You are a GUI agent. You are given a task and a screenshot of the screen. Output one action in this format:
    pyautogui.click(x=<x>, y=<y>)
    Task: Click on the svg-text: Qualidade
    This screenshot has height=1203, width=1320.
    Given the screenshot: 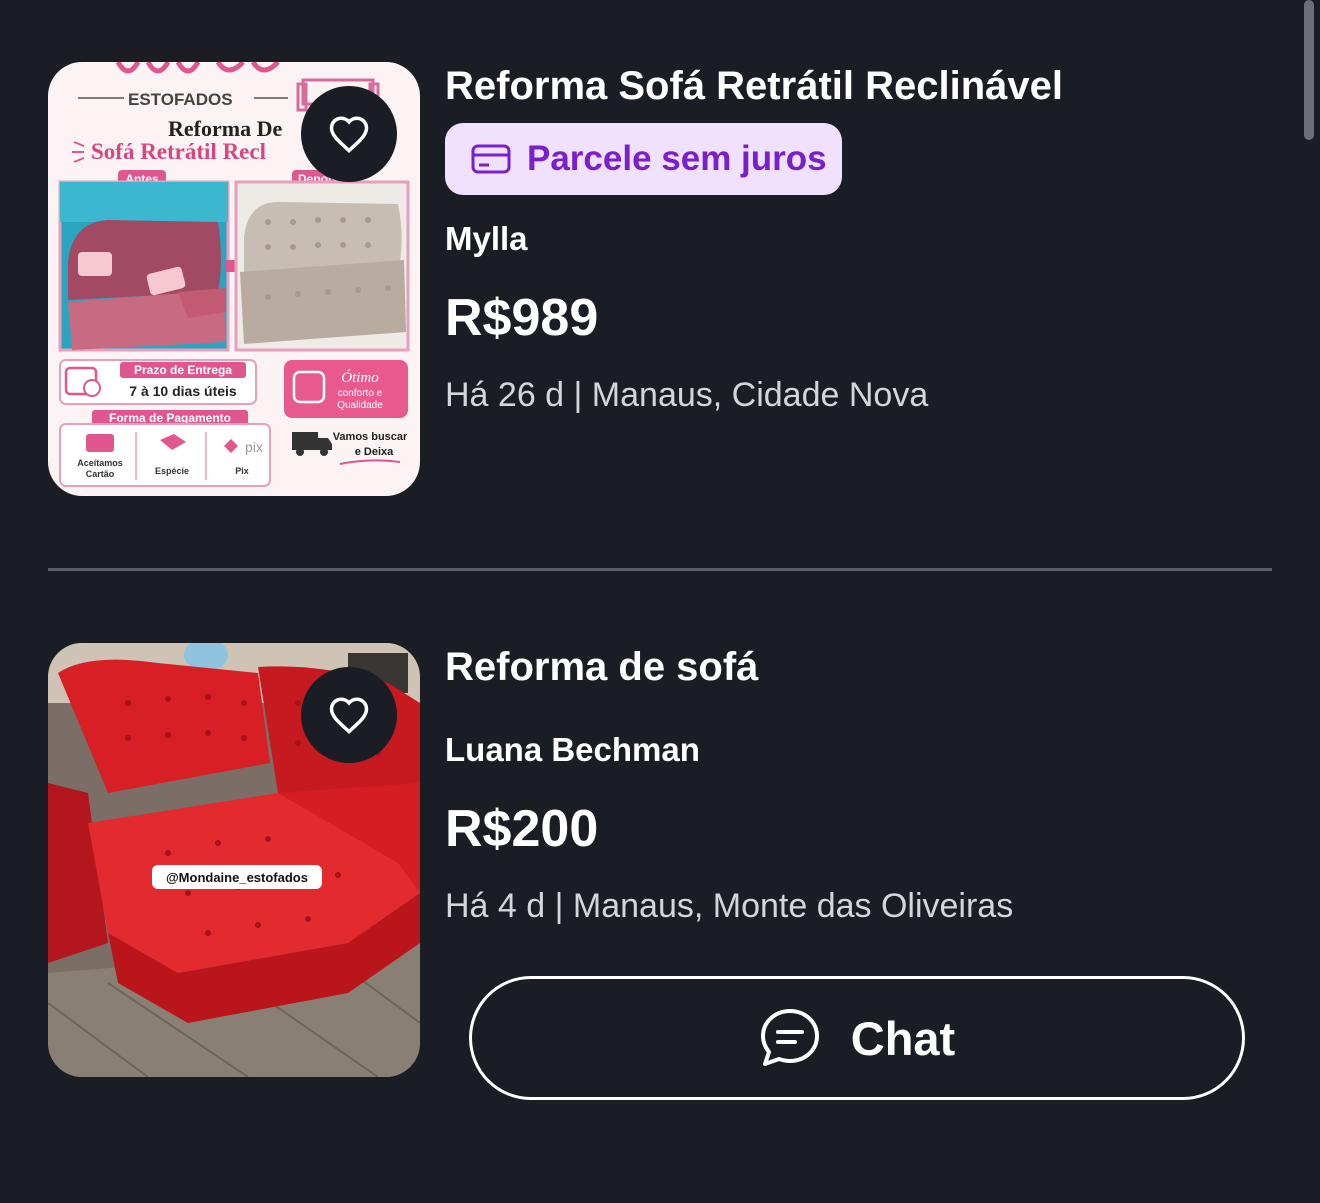 What is the action you would take?
    pyautogui.click(x=360, y=405)
    